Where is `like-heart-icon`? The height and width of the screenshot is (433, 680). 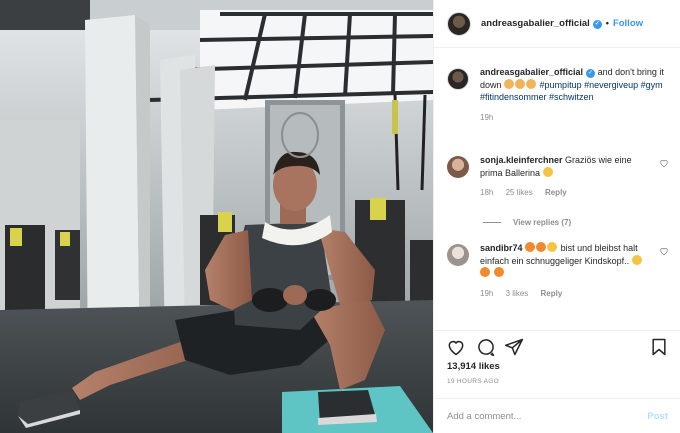 like-heart-icon is located at coordinates (456, 347).